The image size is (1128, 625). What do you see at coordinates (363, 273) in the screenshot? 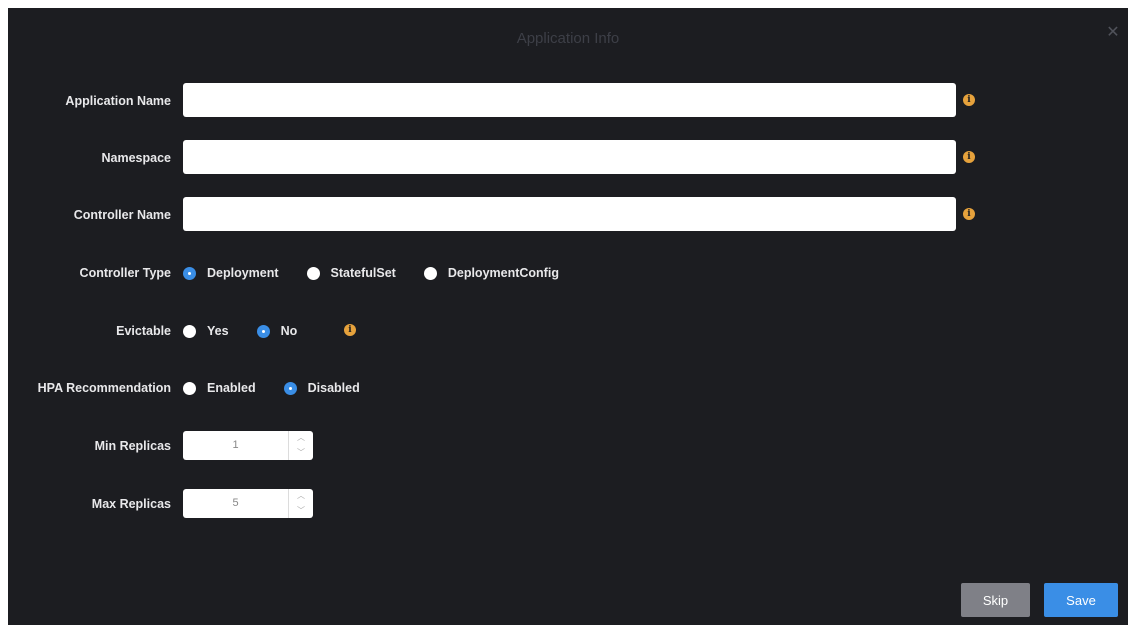
I see `radio-label: StatefulSet` at bounding box center [363, 273].